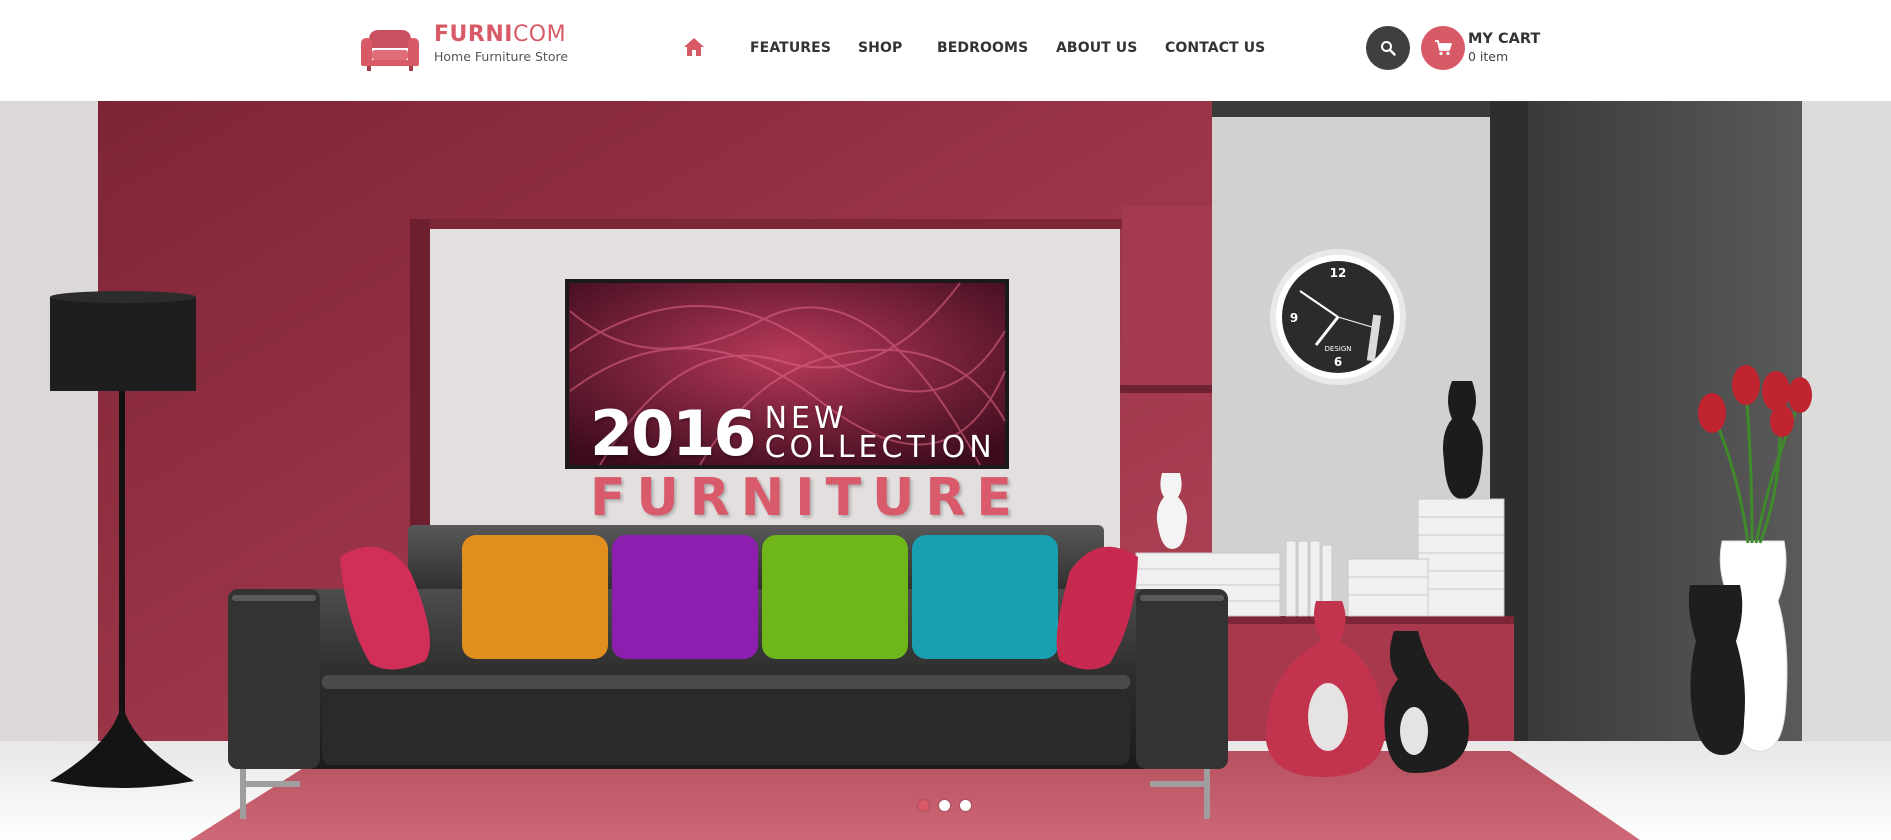 The image size is (1891, 840). Describe the element at coordinates (1504, 48) in the screenshot. I see `cart-summary: MY CART 0 item` at that location.